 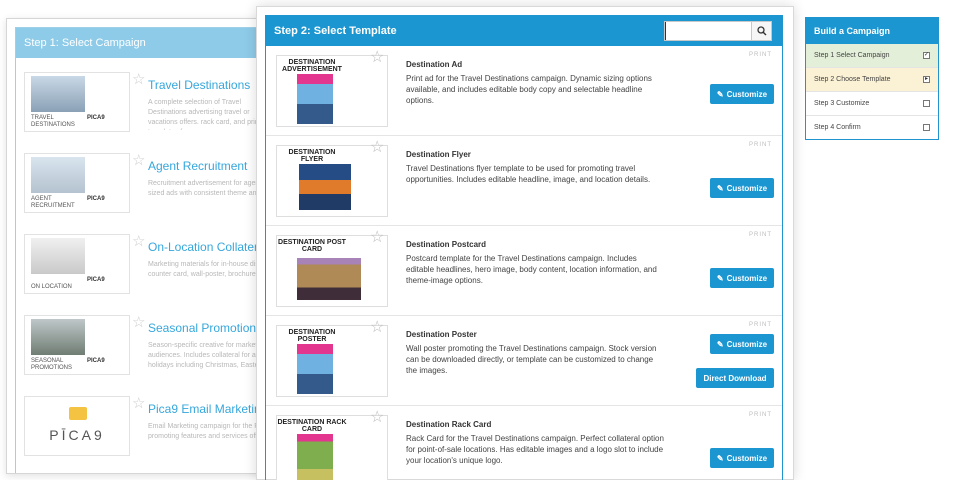 What do you see at coordinates (872, 128) in the screenshot?
I see `wizard-step-4: Step 4 Confirm` at bounding box center [872, 128].